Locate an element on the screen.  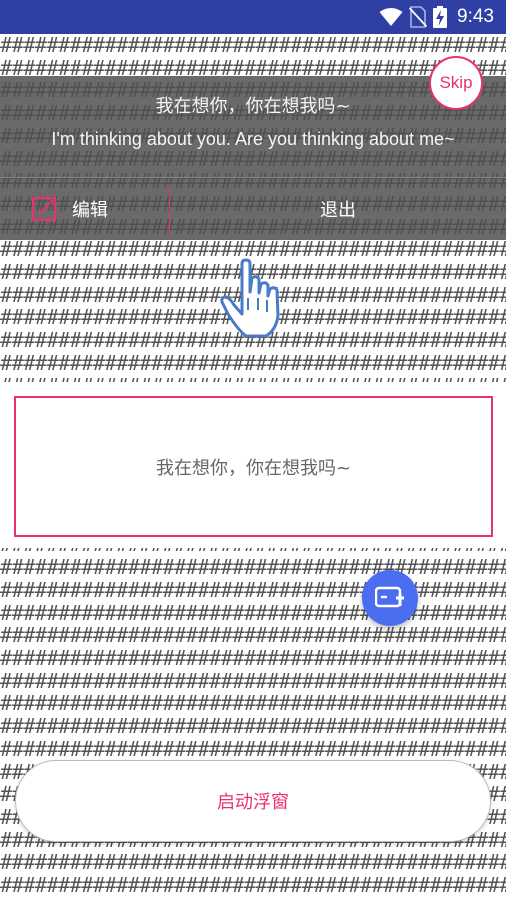
exit-button: 退出 is located at coordinates (338, 209).